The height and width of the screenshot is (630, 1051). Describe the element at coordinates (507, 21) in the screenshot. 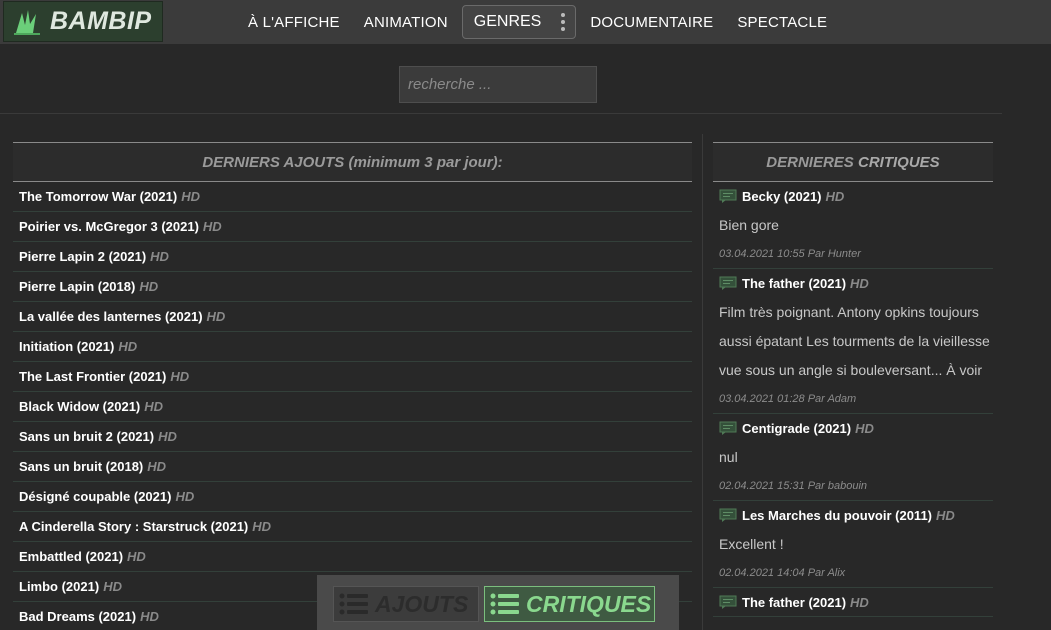

I see `nav-genres-label: GENRES` at that location.